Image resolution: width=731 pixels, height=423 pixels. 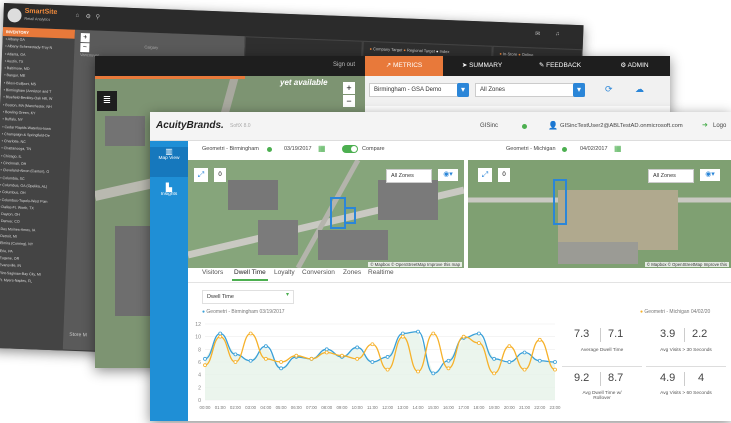 I want to click on stat-card-avg-dwell: 7.3 7.1 Average Dwell Time, so click(x=602, y=344).